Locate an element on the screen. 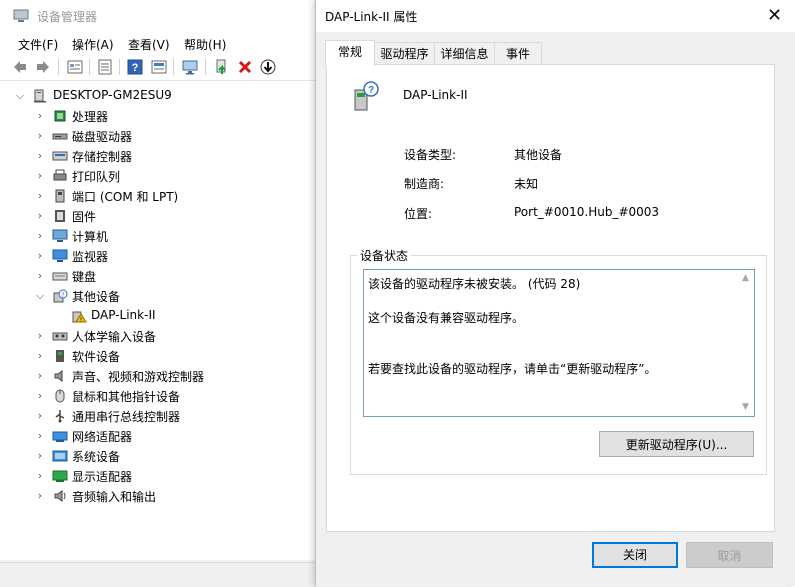 This screenshot has height=587, width=795. menu-file: 文件(F) is located at coordinates (38, 44).